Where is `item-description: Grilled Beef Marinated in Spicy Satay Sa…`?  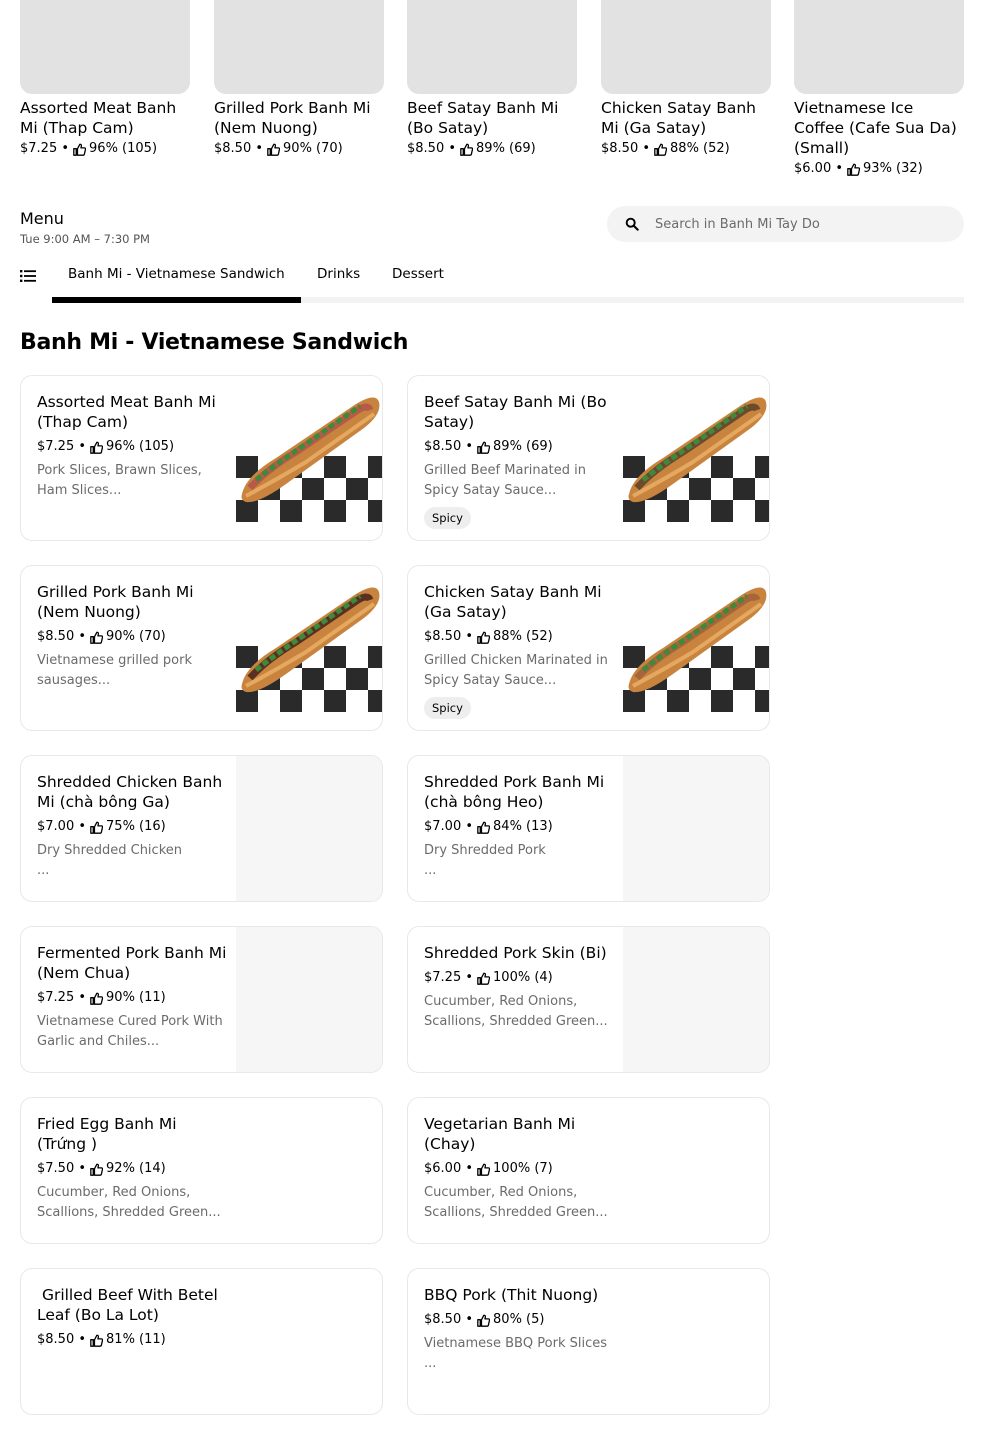
item-description: Grilled Beef Marinated in Spicy Satay Sa… is located at coordinates (519, 481).